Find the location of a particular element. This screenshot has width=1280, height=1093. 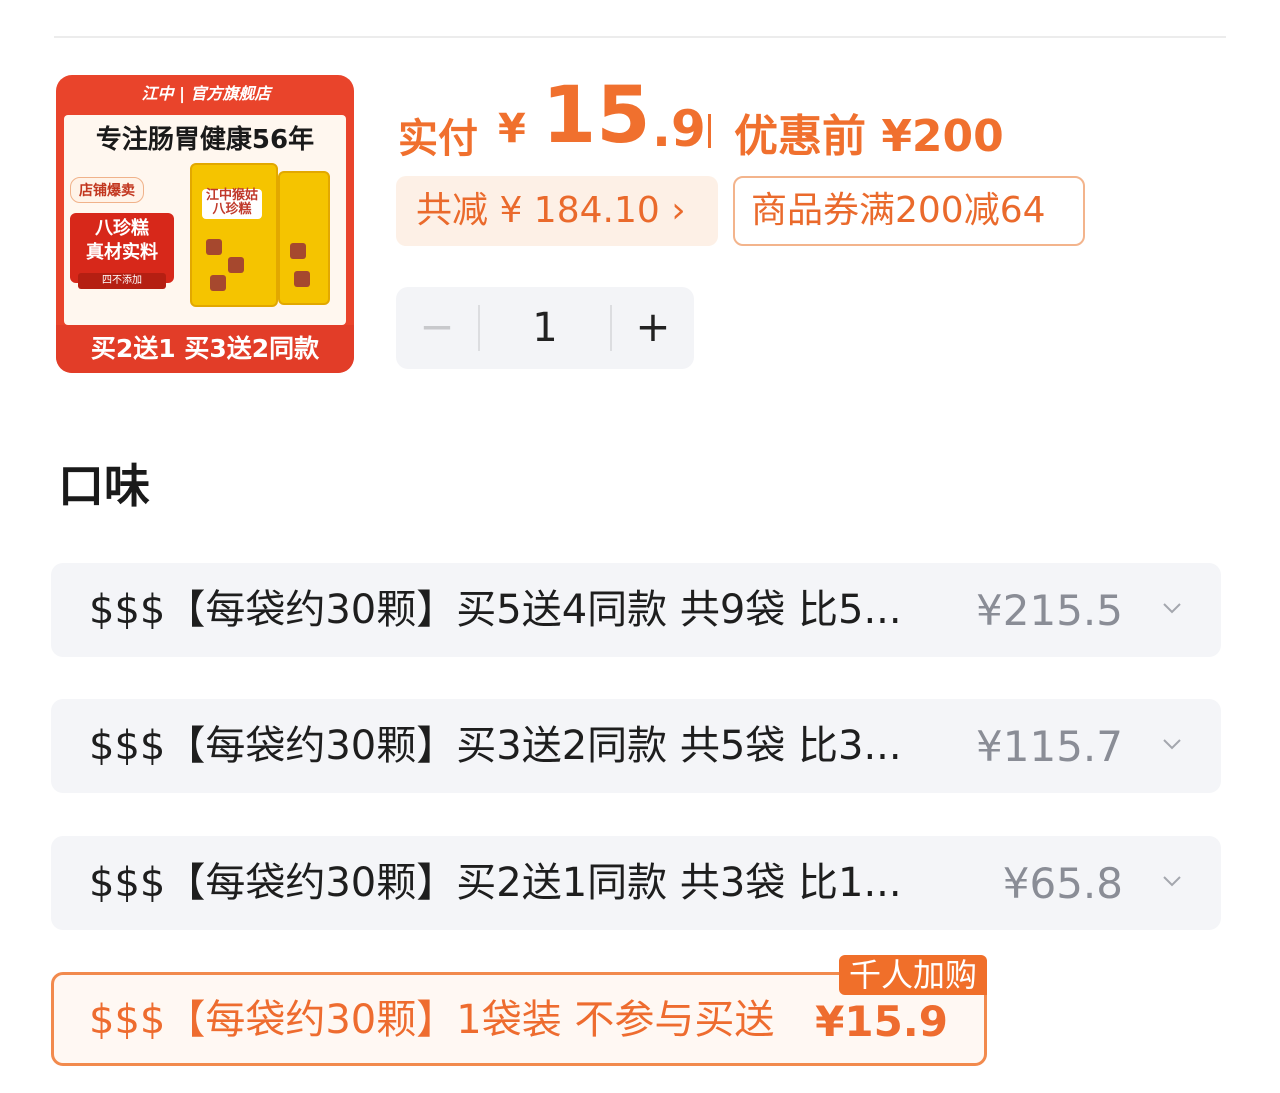

popular-badge: 千人加购 is located at coordinates (912, 975).